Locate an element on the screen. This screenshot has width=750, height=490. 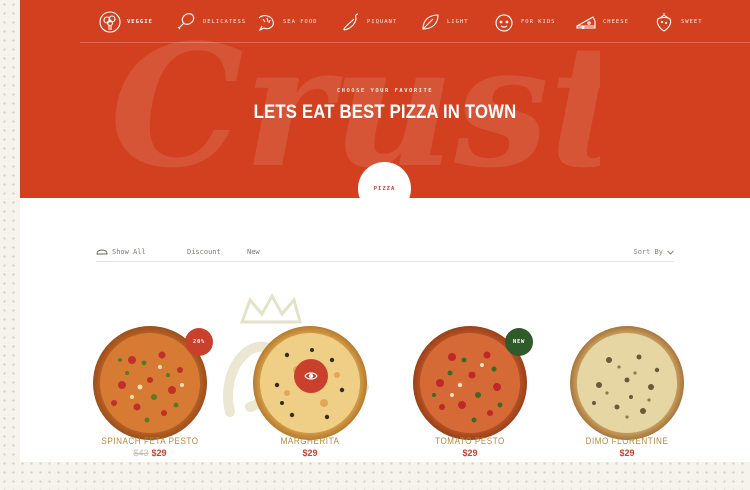
category-cheese: CHEESE is located at coordinates (601, 22).